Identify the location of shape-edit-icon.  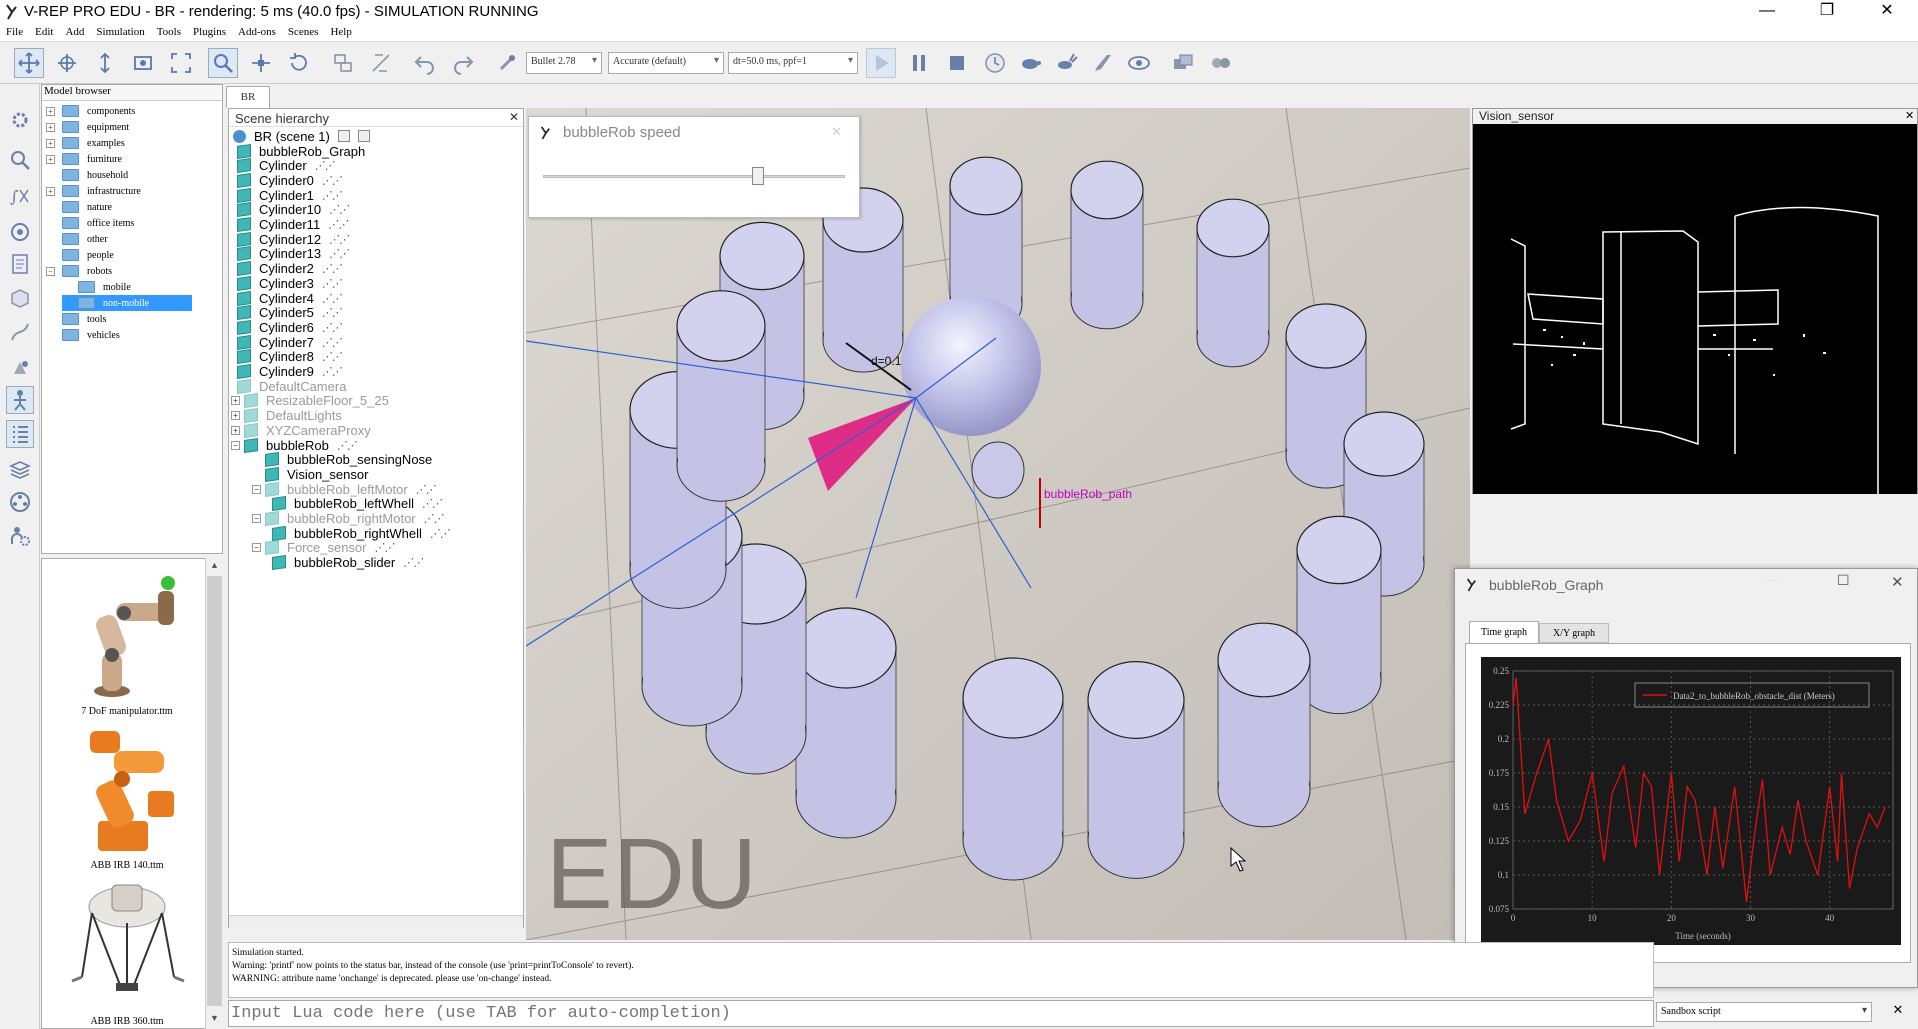
(20, 298).